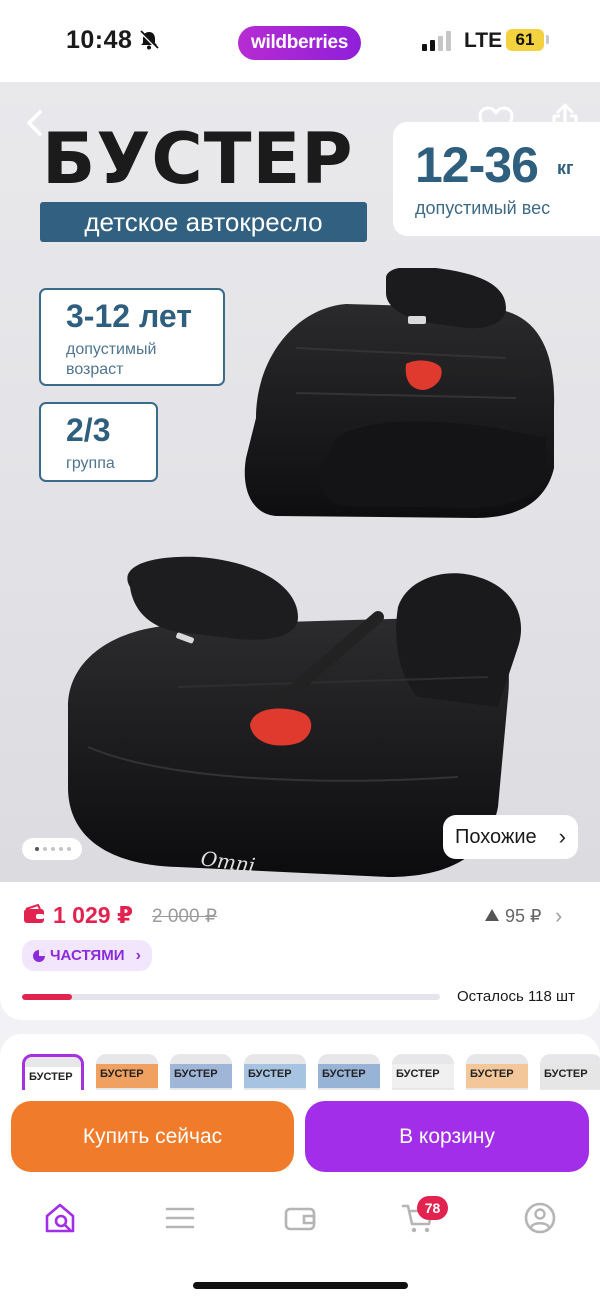 The width and height of the screenshot is (600, 1300). I want to click on back-icon, so click(35, 123).